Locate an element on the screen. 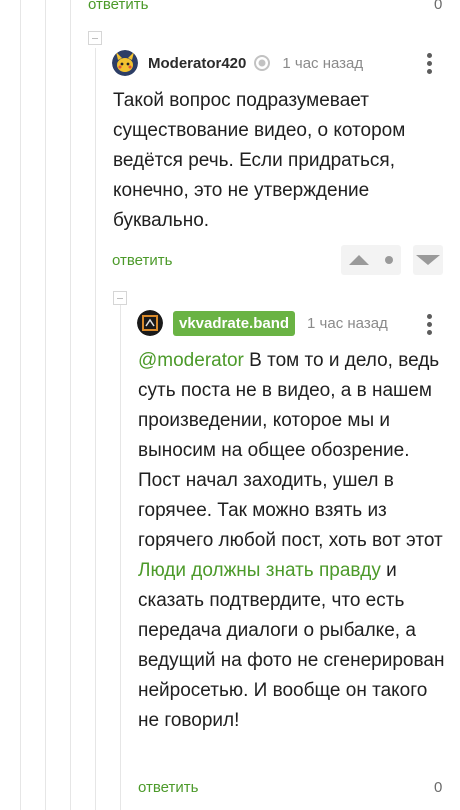 The height and width of the screenshot is (810, 460). rating-dot-icon is located at coordinates (389, 260).